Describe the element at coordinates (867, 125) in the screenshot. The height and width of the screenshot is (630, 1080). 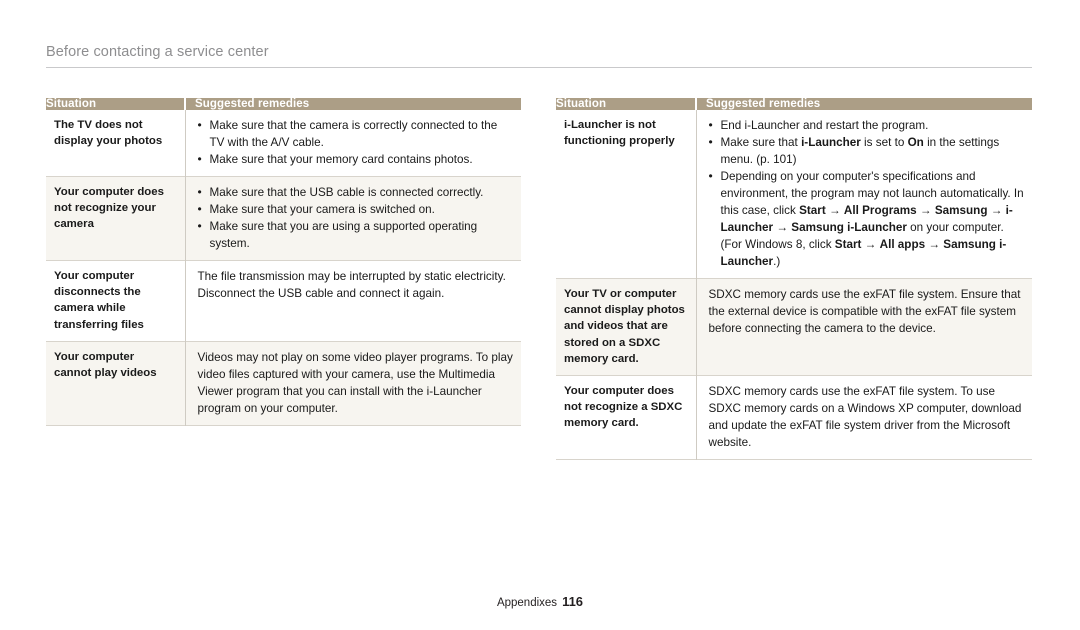
I see `remedy-bullet-item: End i-Launcher and restart the program.` at that location.